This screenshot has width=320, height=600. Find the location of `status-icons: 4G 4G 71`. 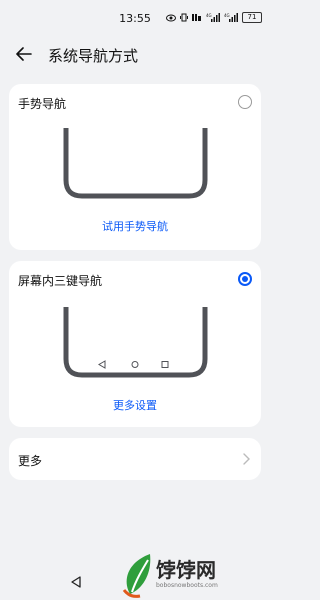

status-icons: 4G 4G 71 is located at coordinates (214, 17).